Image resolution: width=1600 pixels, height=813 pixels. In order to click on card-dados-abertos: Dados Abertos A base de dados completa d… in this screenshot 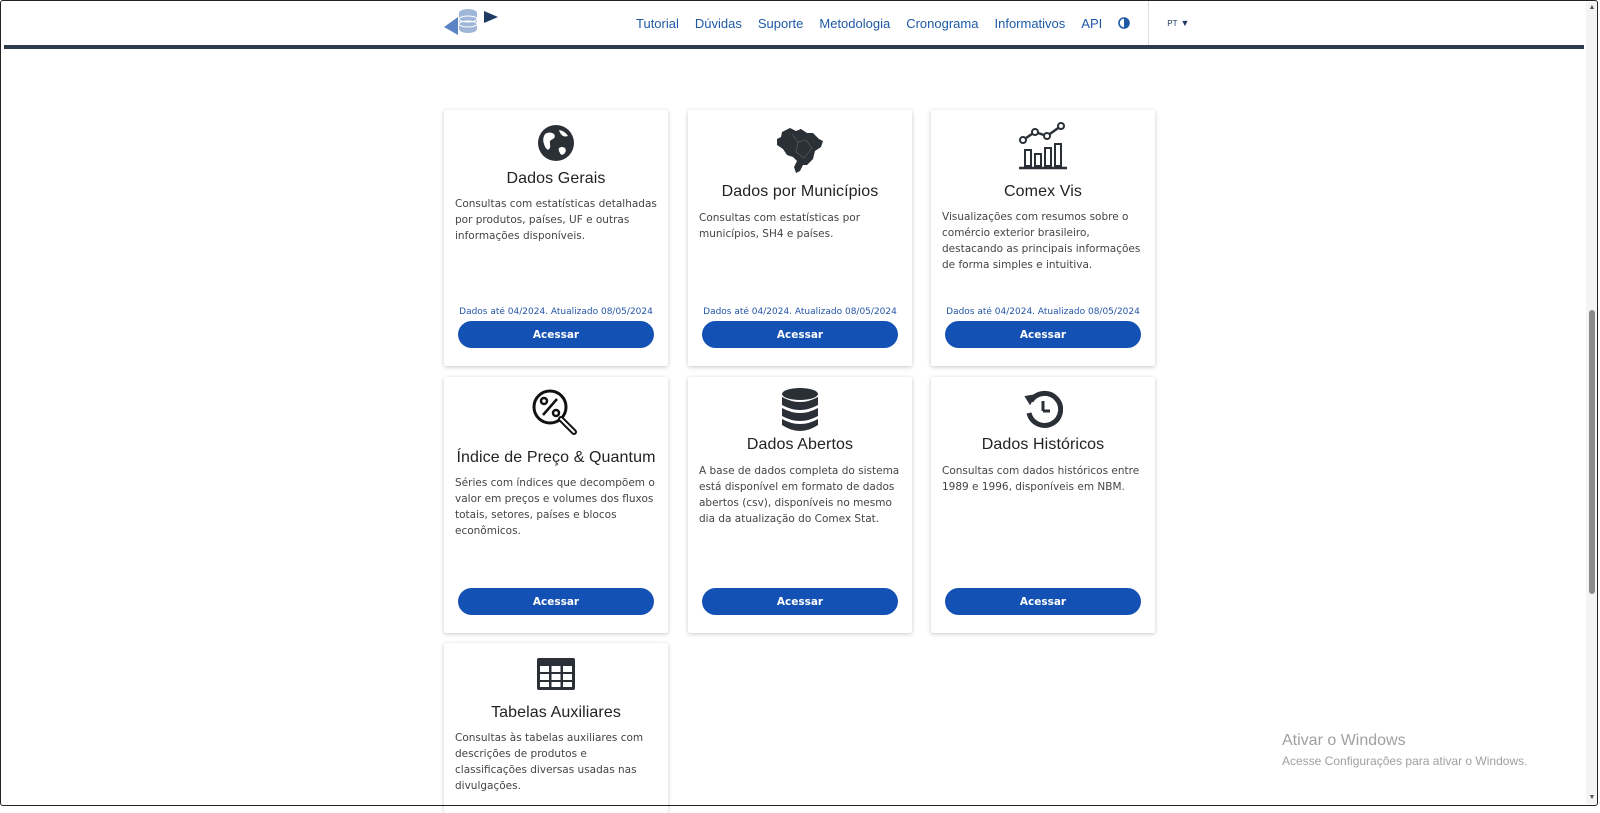, I will do `click(800, 505)`.